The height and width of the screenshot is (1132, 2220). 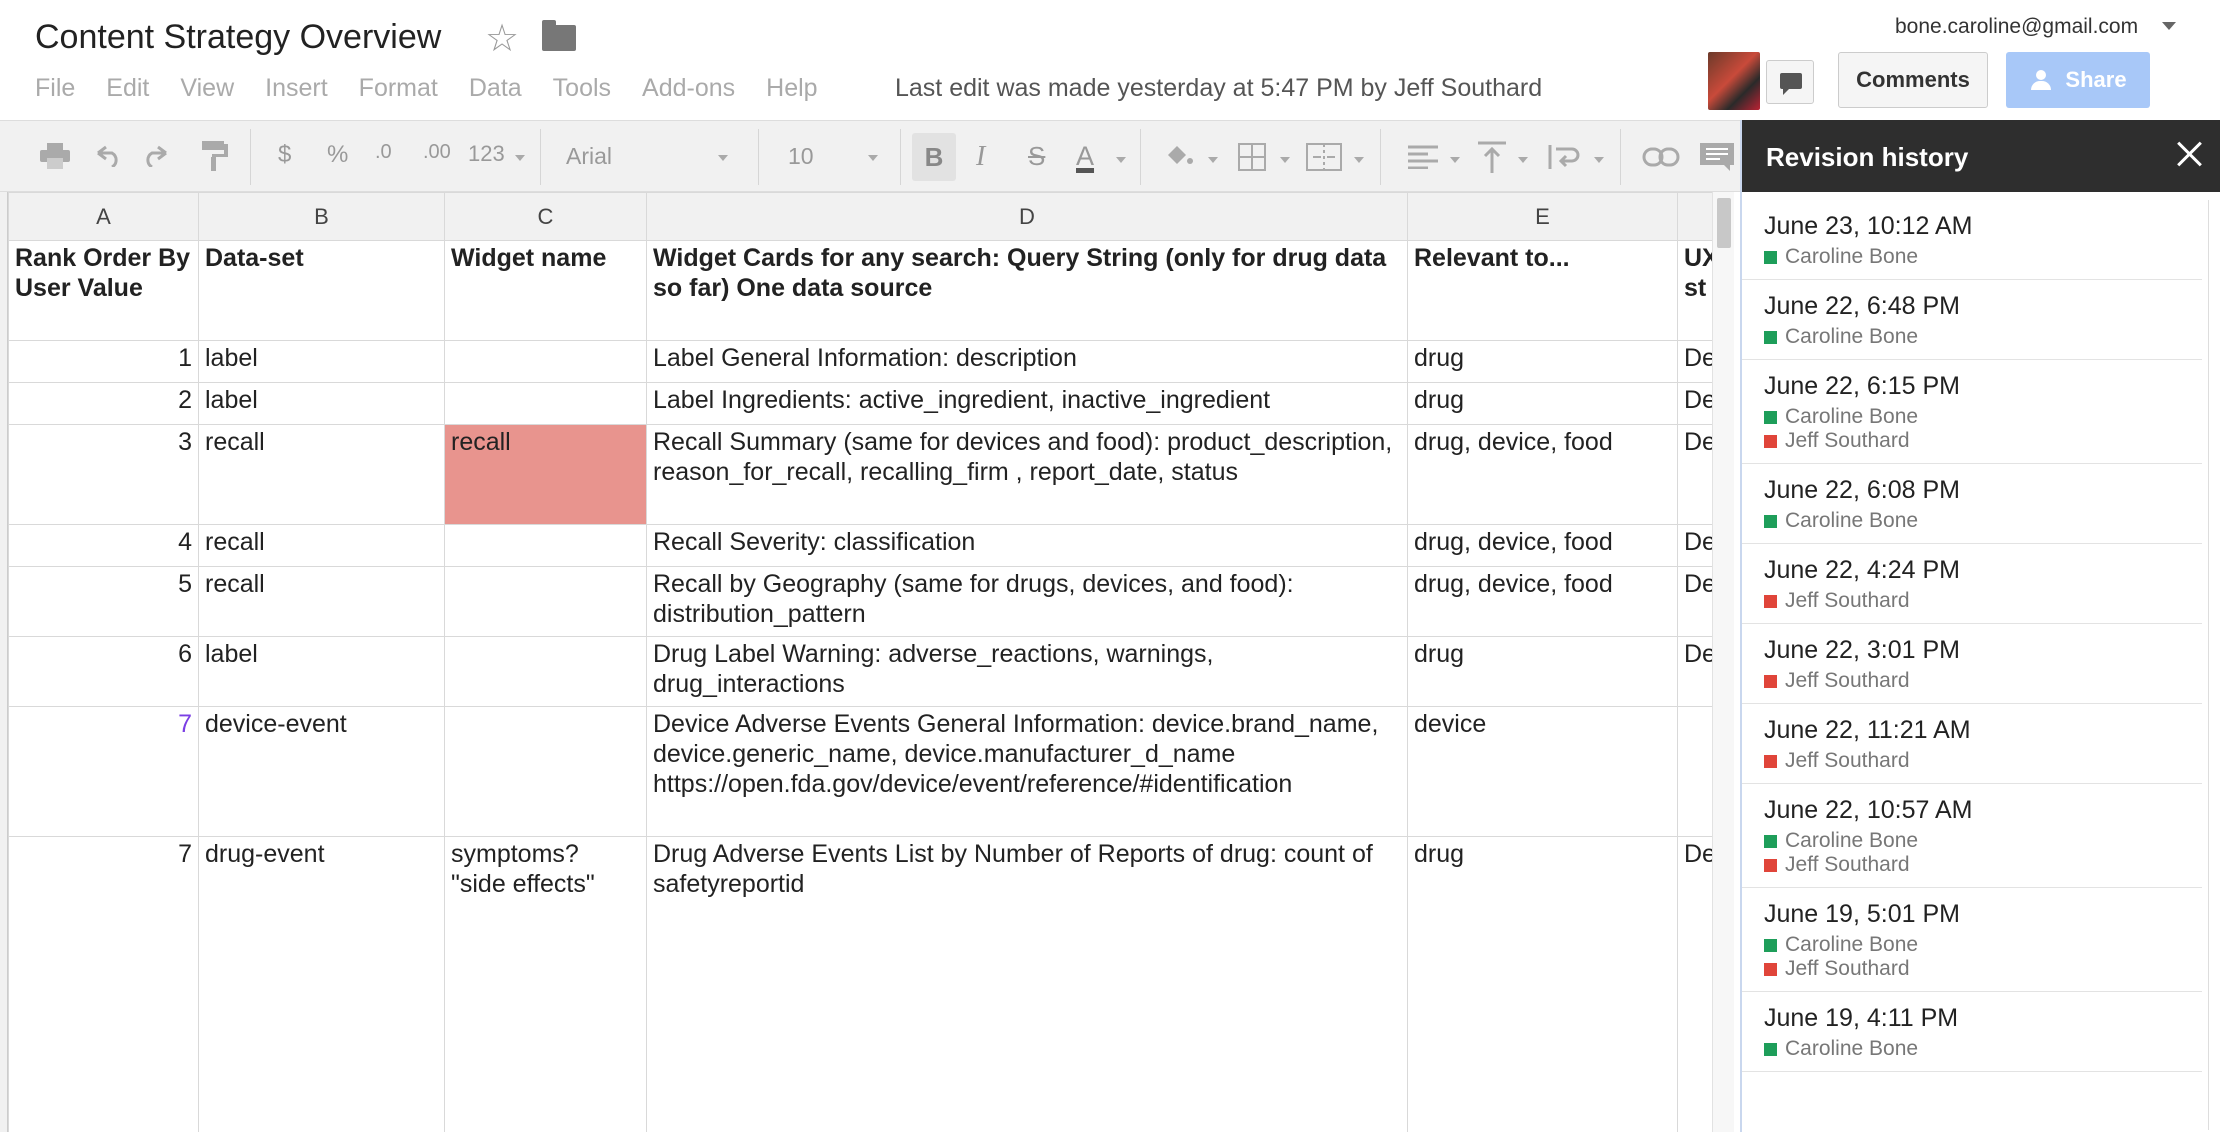 I want to click on italic-button: I, so click(x=980, y=157).